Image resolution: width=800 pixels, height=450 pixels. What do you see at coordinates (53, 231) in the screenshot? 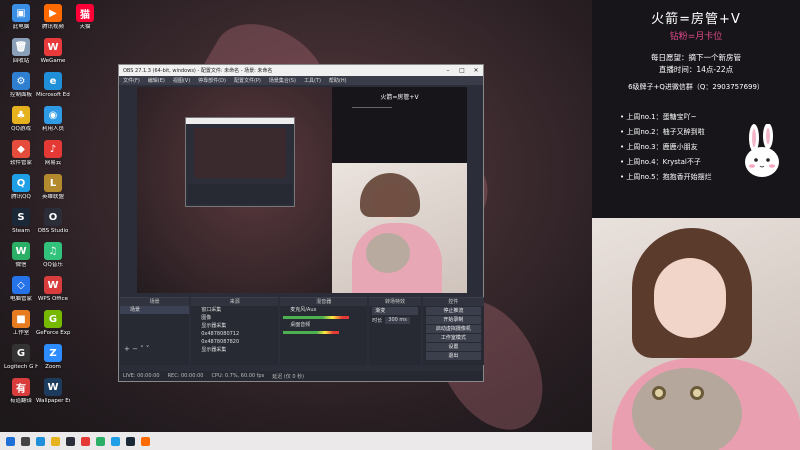
I see `desktop-icon-label: OBS Studio` at bounding box center [53, 231].